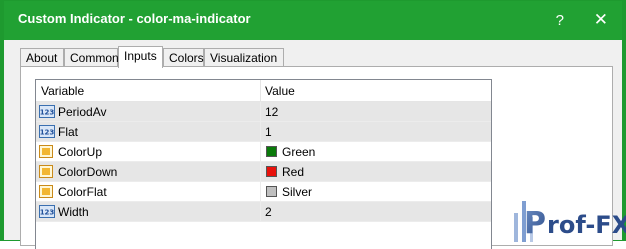 This screenshot has height=249, width=626. Describe the element at coordinates (82, 192) in the screenshot. I see `variable-name: ColorFlat` at that location.